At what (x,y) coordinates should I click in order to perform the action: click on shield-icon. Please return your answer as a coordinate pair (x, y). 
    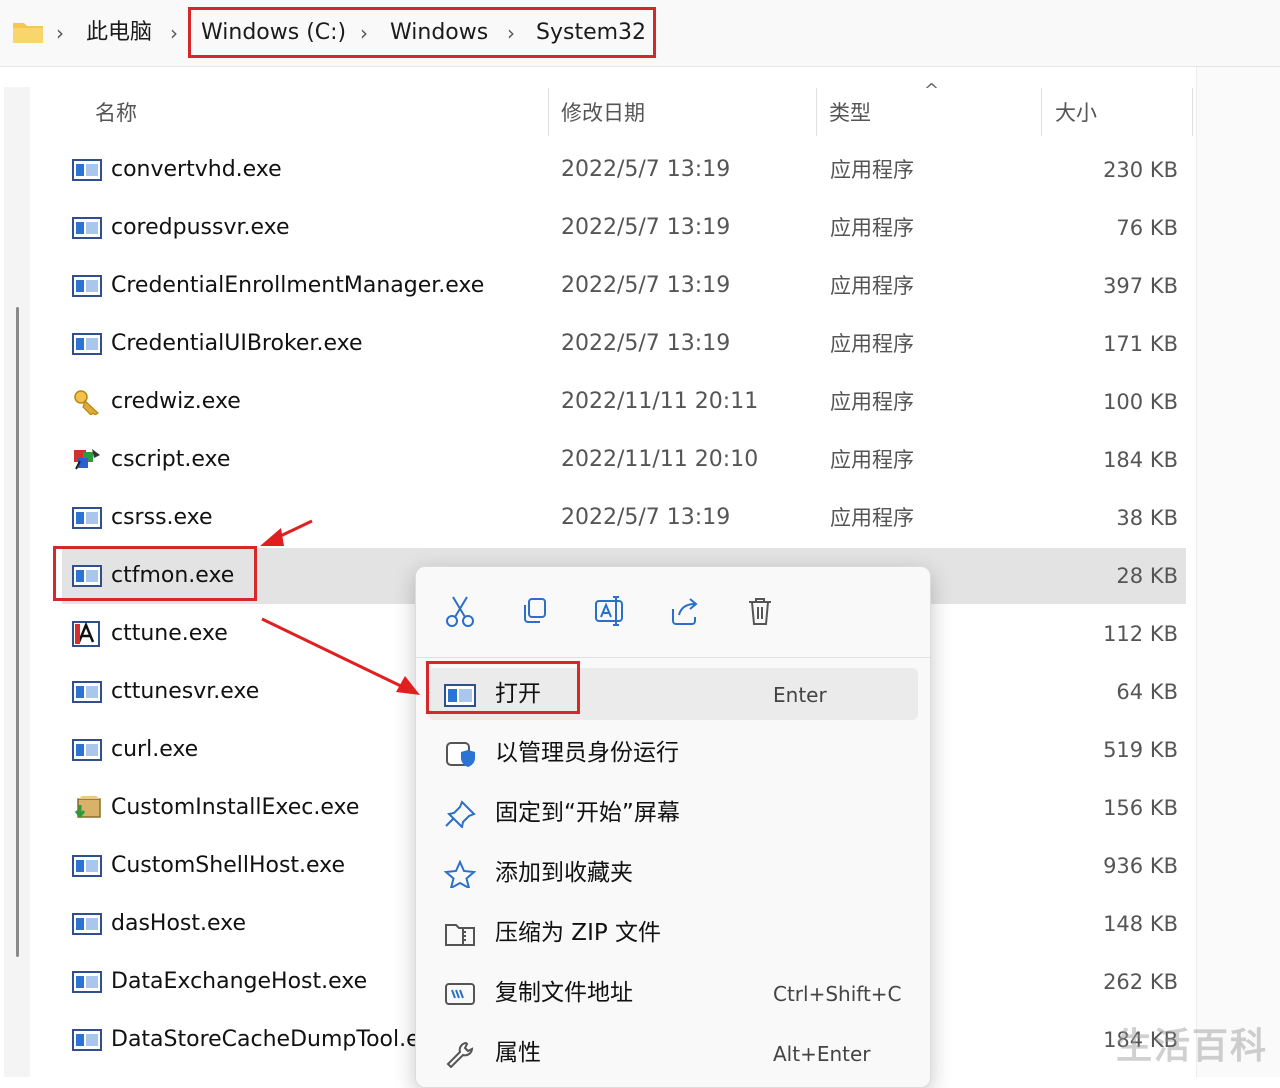
    Looking at the image, I should click on (460, 754).